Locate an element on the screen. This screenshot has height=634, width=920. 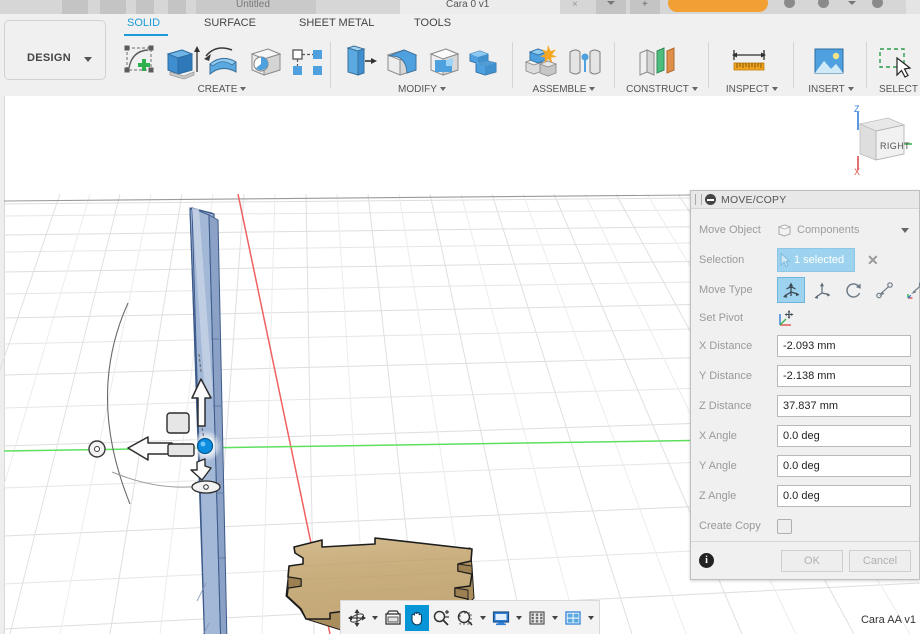
select-icon is located at coordinates (895, 62).